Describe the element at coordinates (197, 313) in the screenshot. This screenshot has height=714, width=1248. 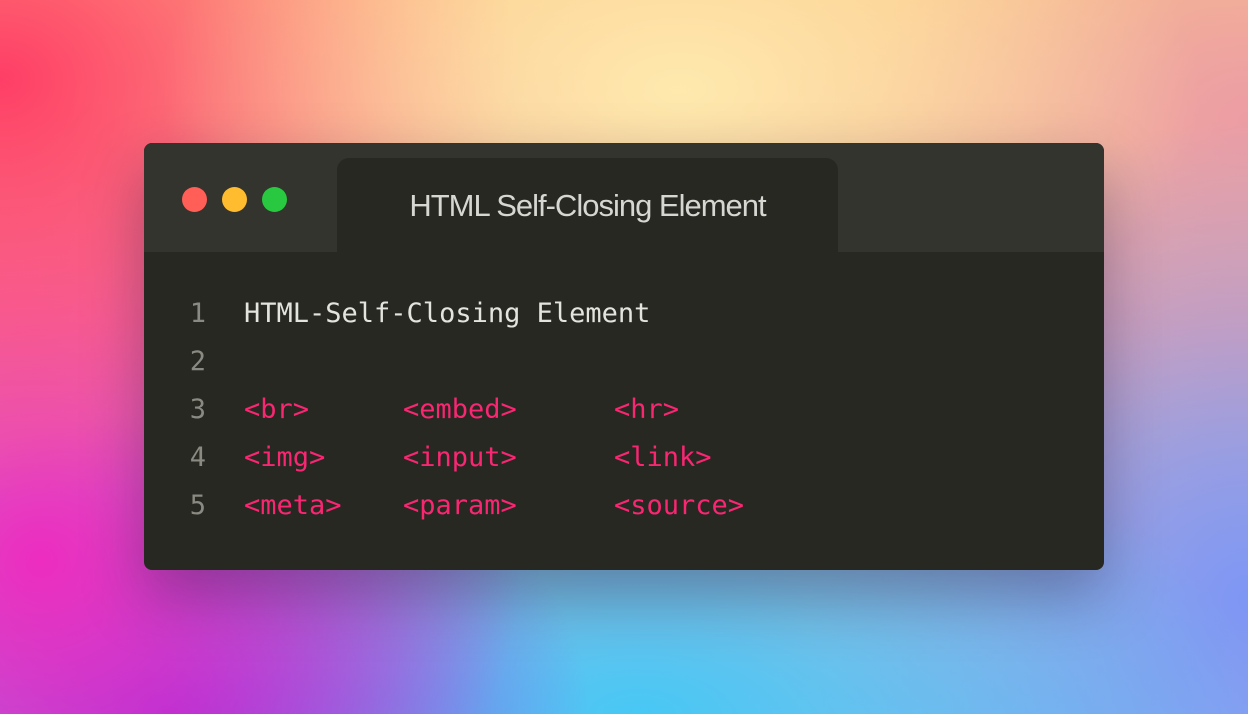
I see `line-number: 1` at that location.